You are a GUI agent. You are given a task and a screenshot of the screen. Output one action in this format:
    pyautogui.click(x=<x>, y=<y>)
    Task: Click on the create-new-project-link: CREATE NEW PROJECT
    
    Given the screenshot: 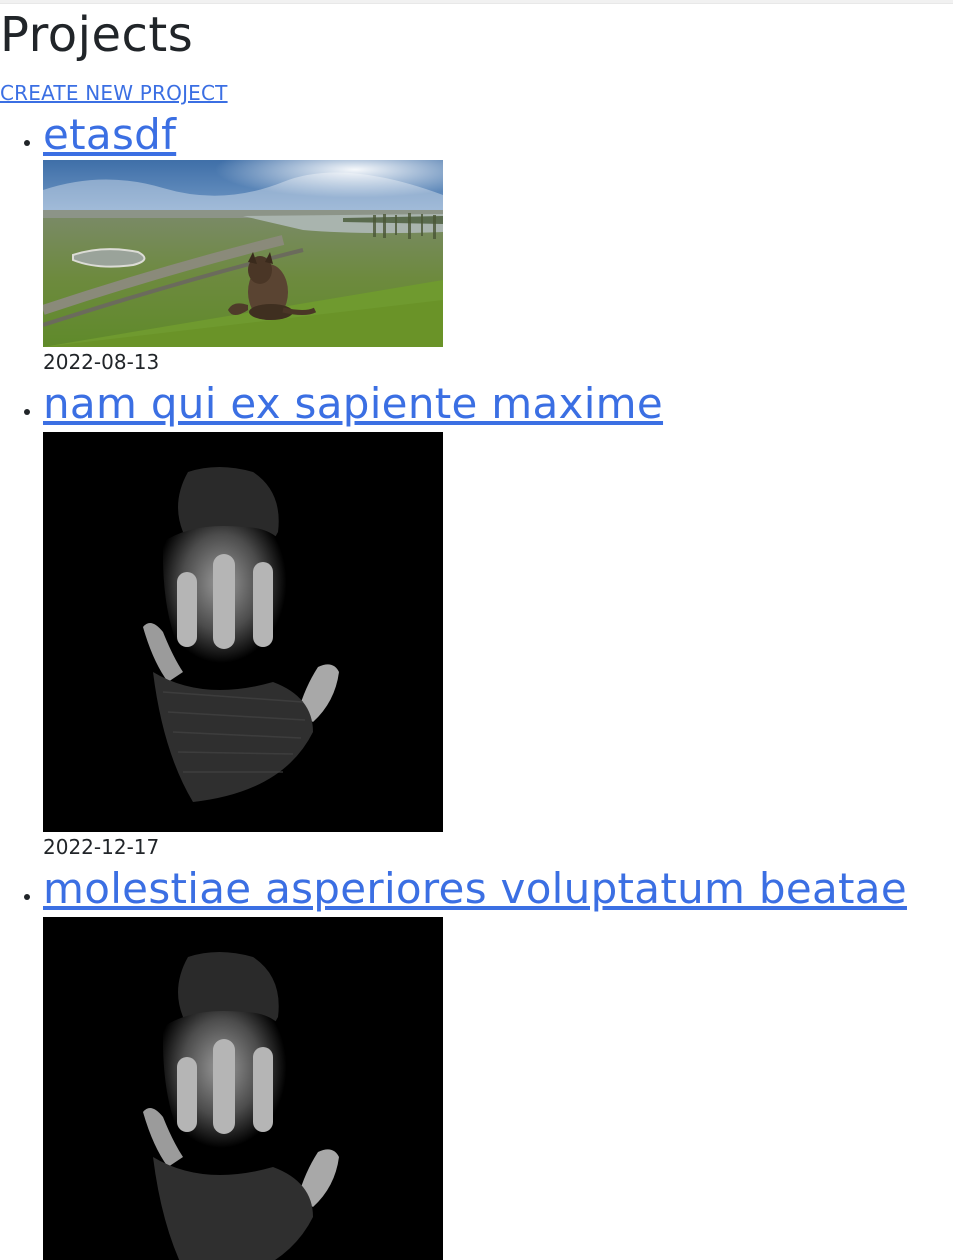 What is the action you would take?
    pyautogui.click(x=476, y=93)
    